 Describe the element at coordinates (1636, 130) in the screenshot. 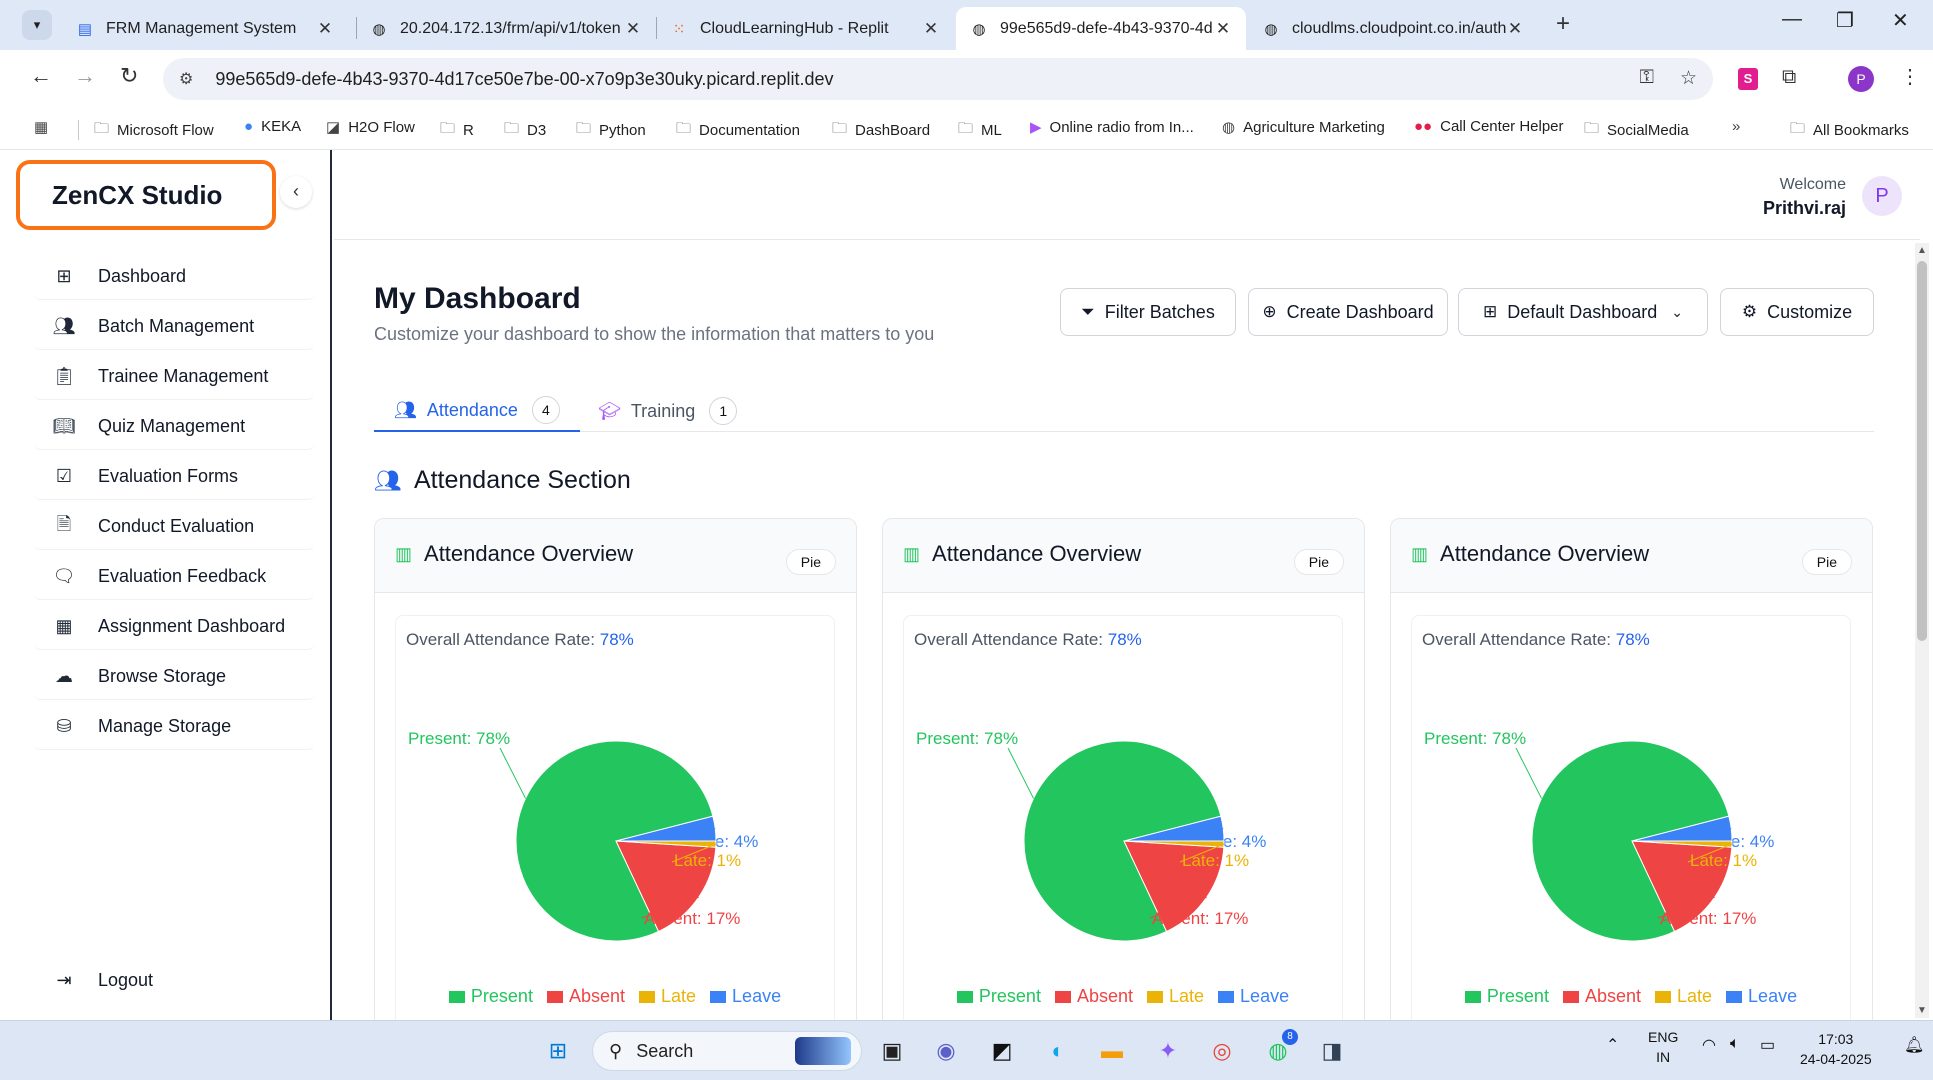

I see `bookmark-item: 🗀 SocialMedia` at that location.